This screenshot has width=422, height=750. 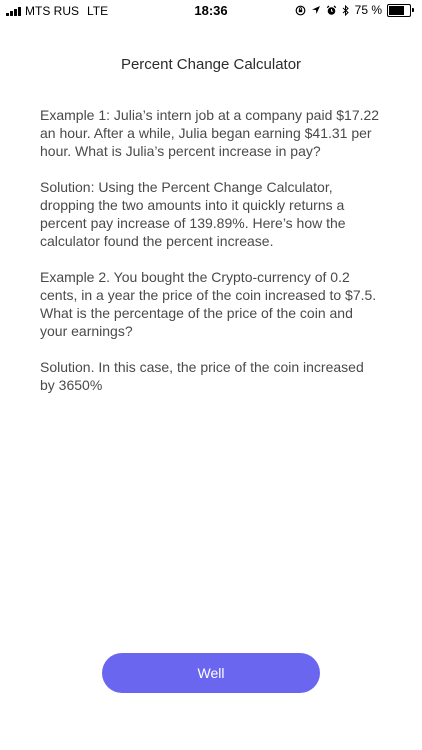 I want to click on status-bar: MTS RUS LTE 18:36 75 %, so click(x=211, y=11).